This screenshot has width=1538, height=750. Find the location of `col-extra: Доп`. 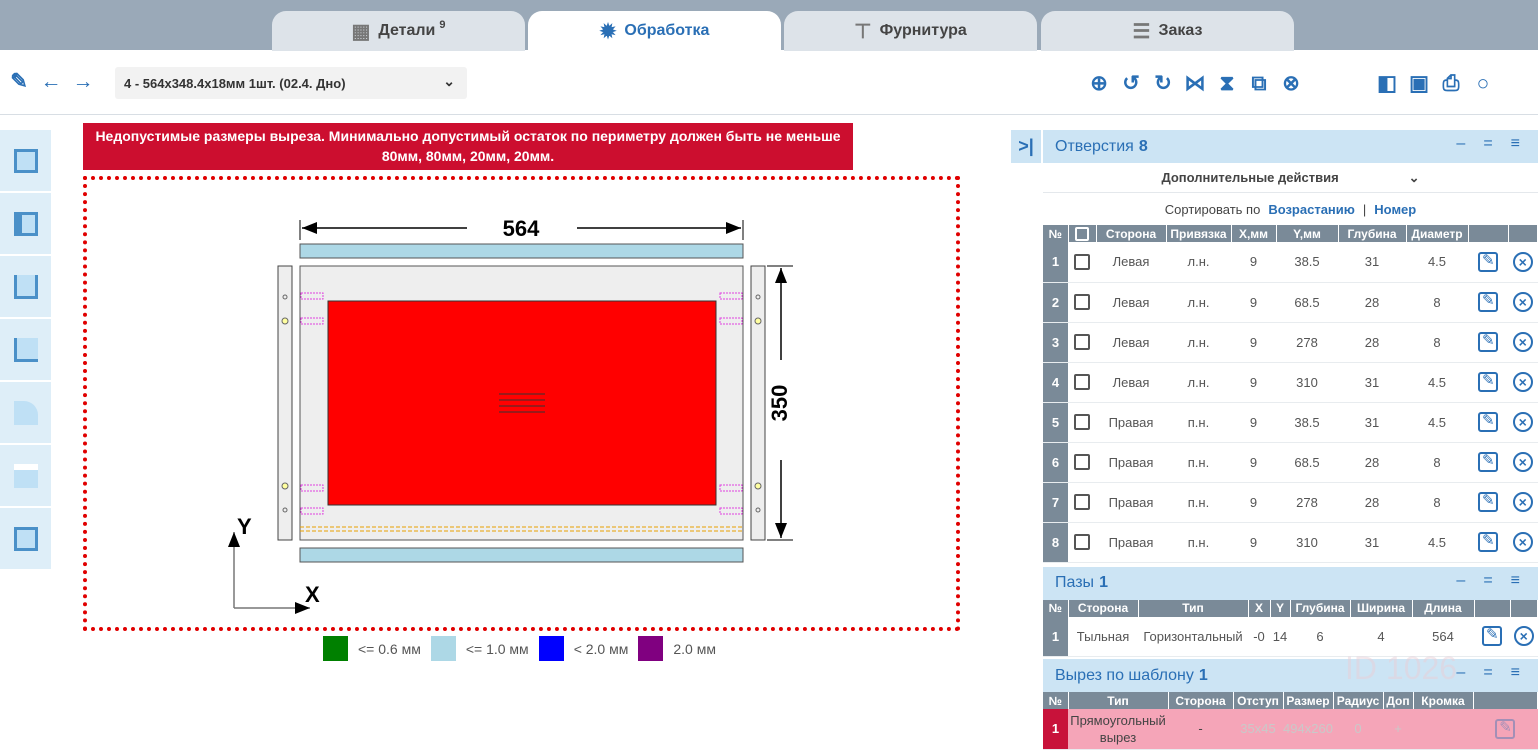

col-extra: Доп is located at coordinates (1398, 700).